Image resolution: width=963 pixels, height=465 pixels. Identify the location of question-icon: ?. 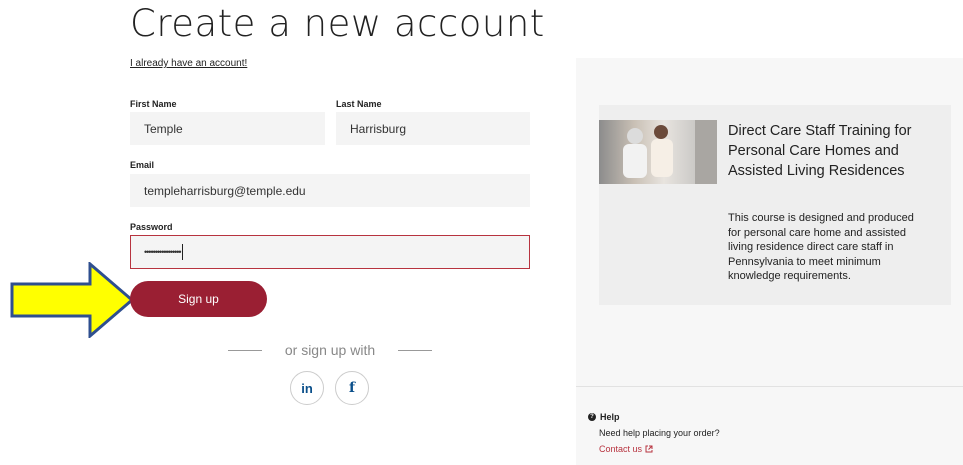
(592, 417).